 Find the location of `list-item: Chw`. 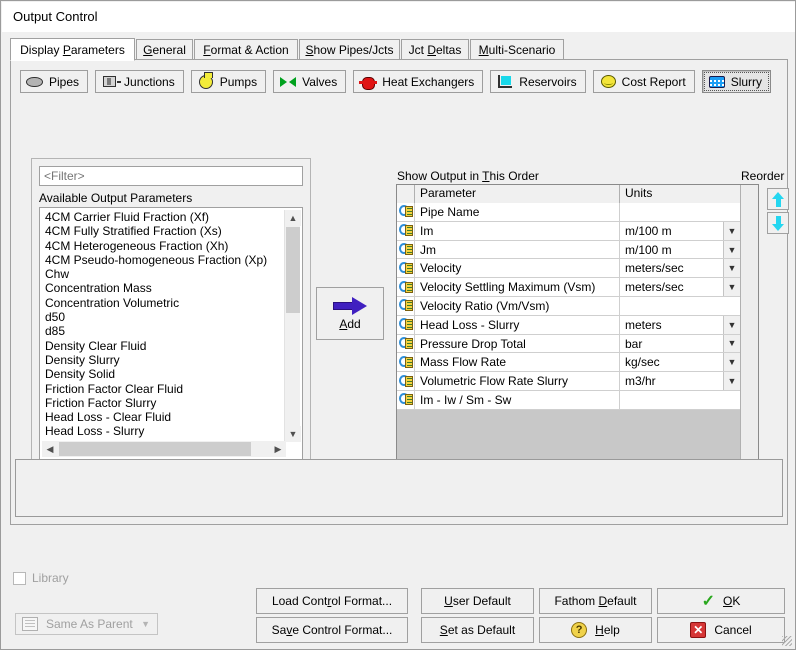

list-item: Chw is located at coordinates (164, 274).